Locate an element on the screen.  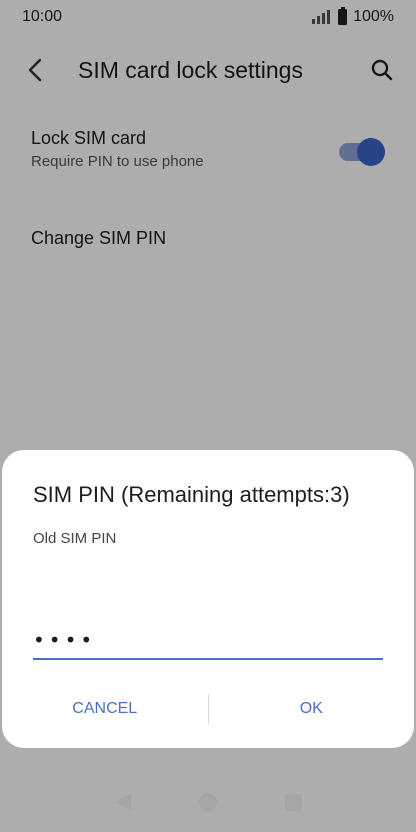
dialog-title: SIM PIN (Remaining attempts:3) is located at coordinates (191, 494).